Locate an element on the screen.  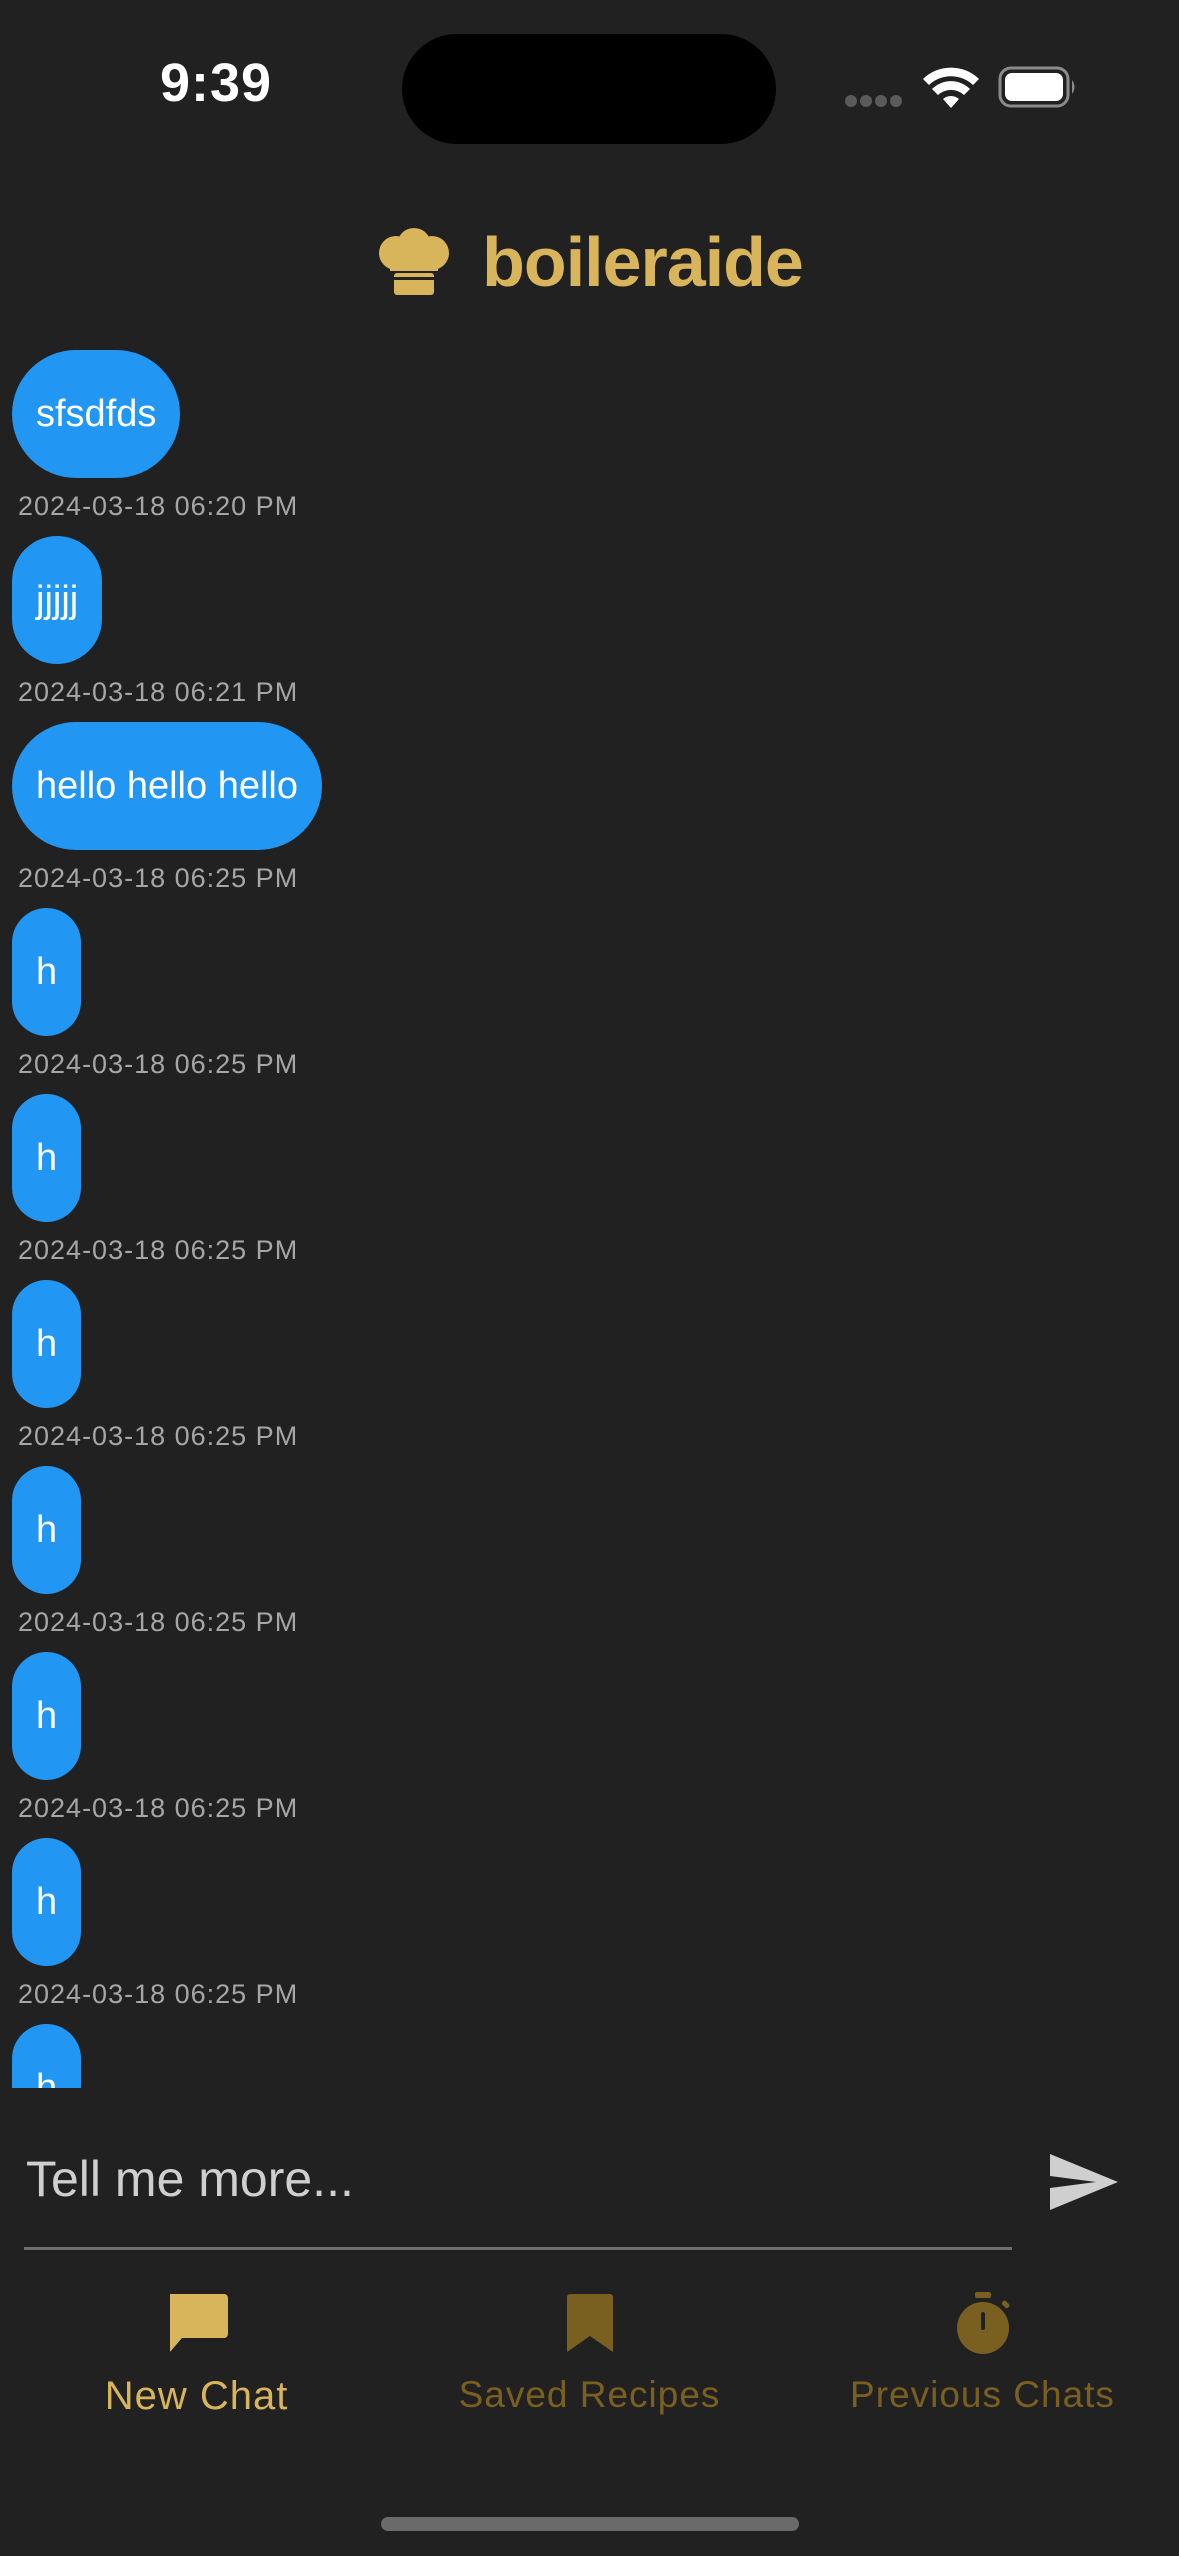
battery-icon is located at coordinates (1036, 87).